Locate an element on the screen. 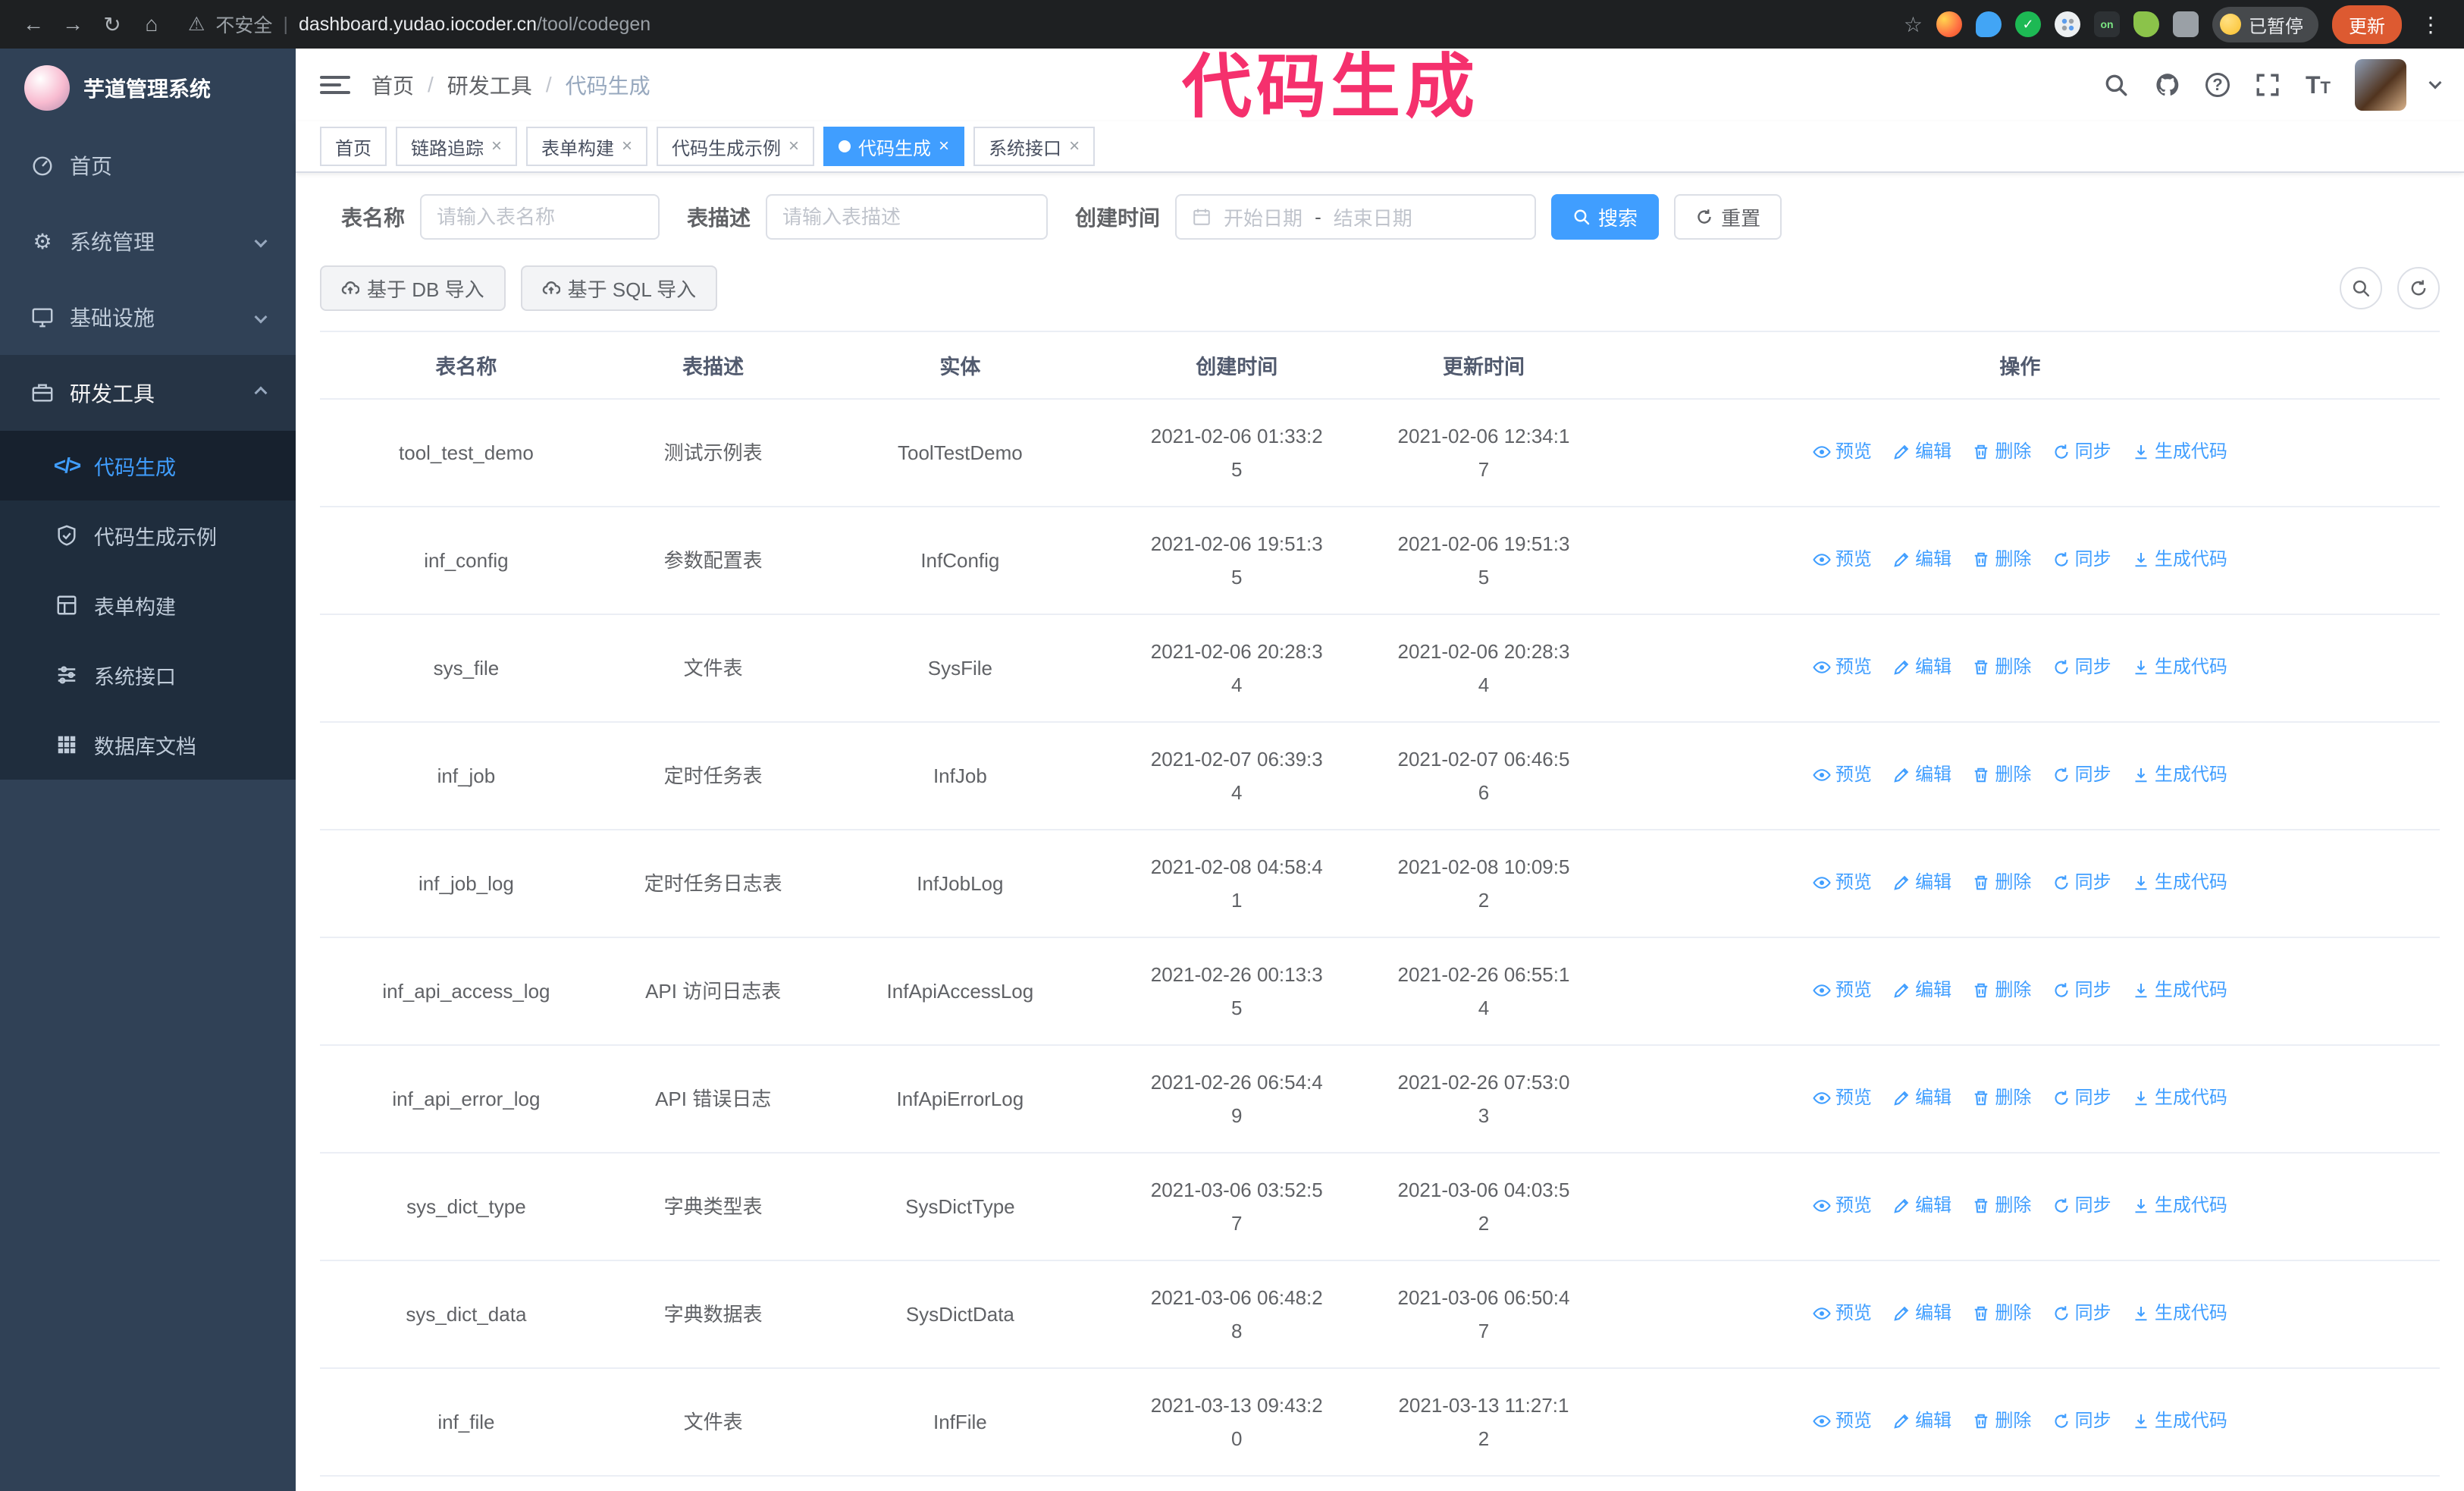 The height and width of the screenshot is (1491, 2464). reset-button: 重置 is located at coordinates (1728, 217).